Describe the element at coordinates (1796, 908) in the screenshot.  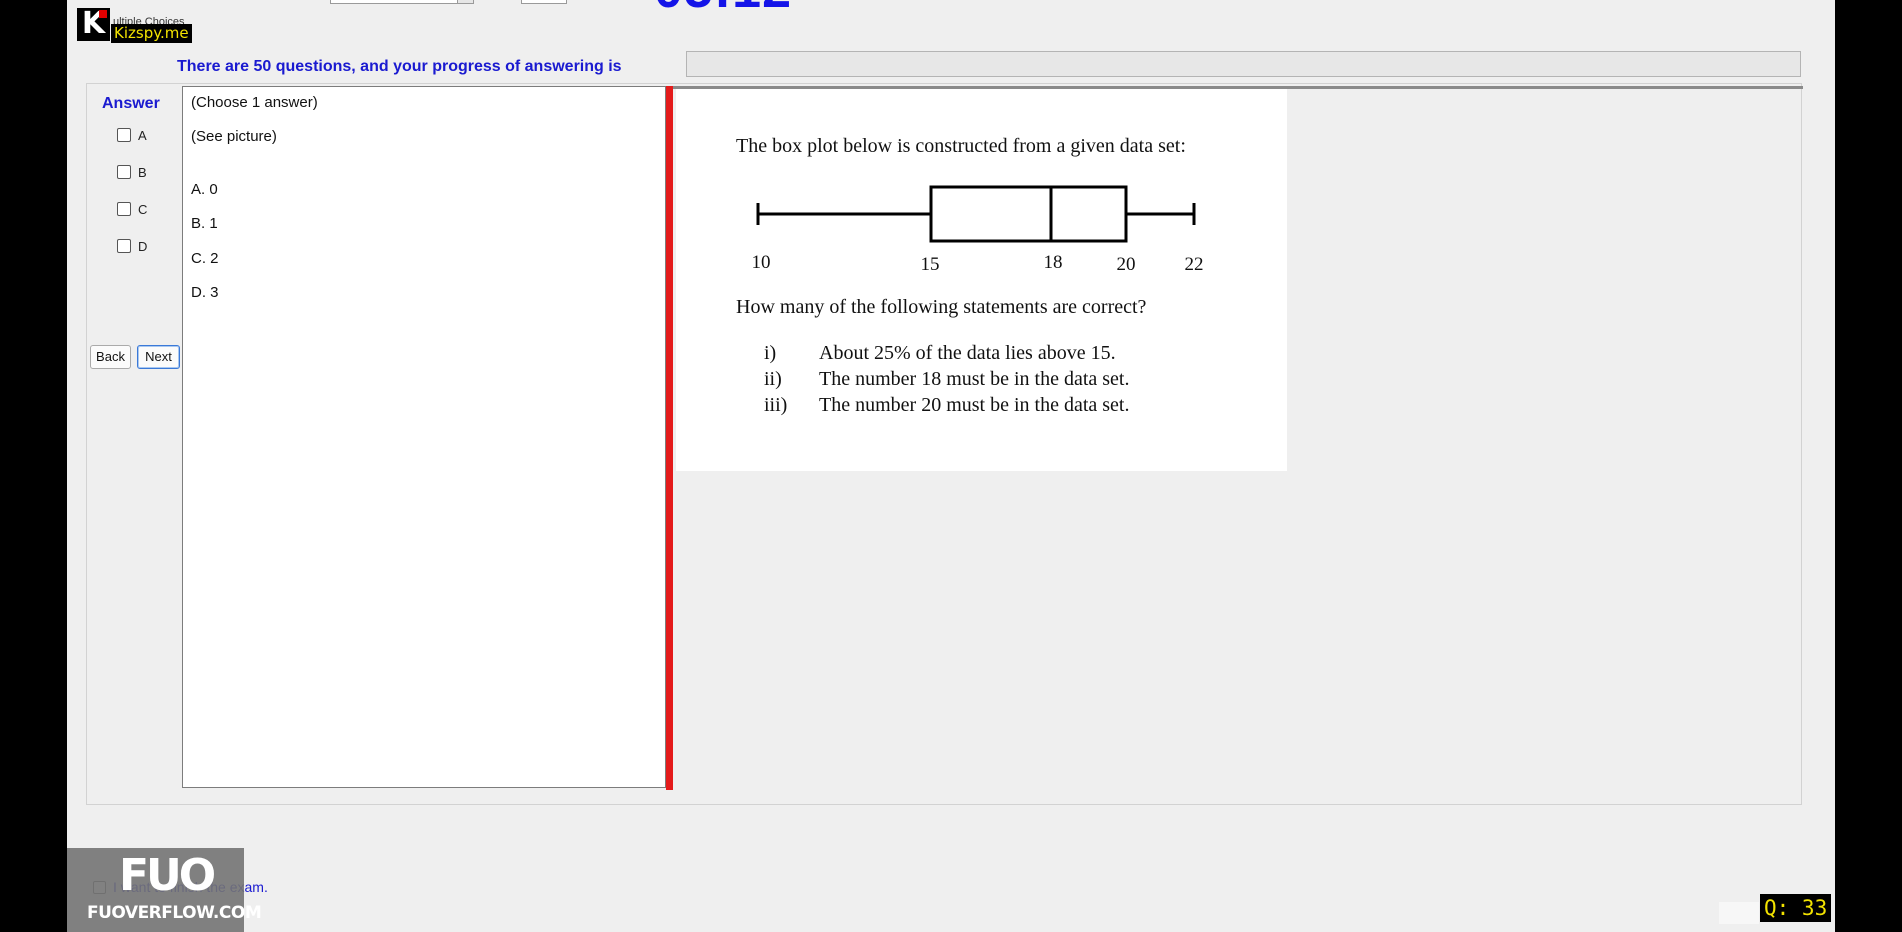
I see `question-counter: Q: 33` at that location.